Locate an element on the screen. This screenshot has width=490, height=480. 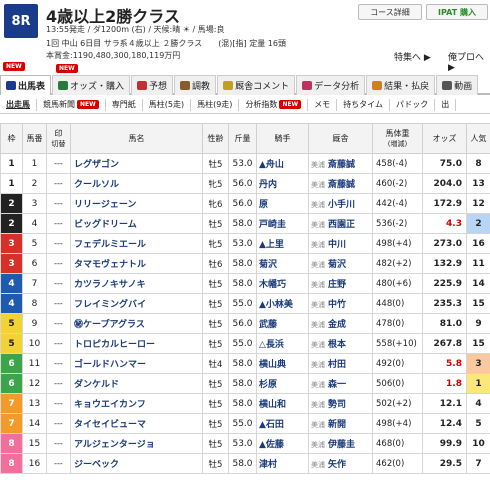
jockey-link: 杉原 is located at coordinates (282, 383).